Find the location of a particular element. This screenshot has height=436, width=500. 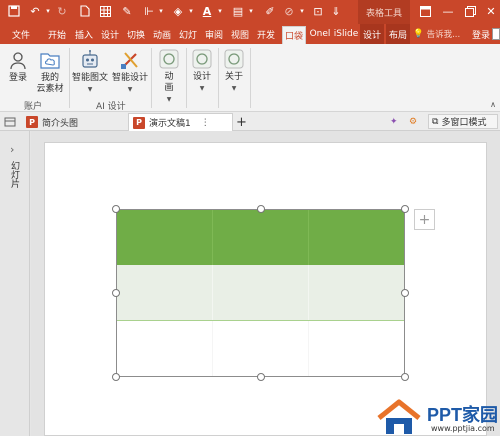

tab-list-icon is located at coordinates (12, 122).